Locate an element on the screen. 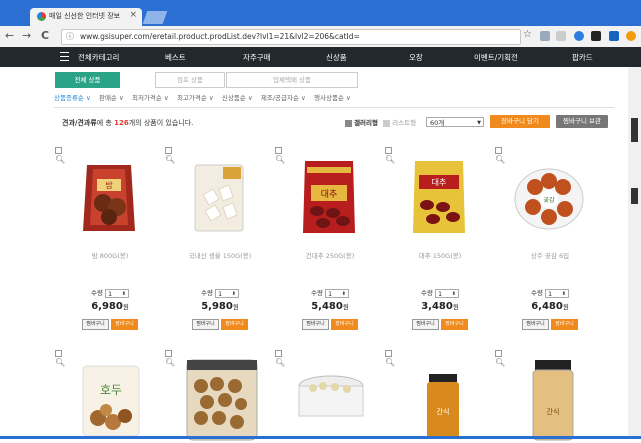 The height and width of the screenshot is (443, 641). tab-store-products: 점포 상품 is located at coordinates (190, 80).